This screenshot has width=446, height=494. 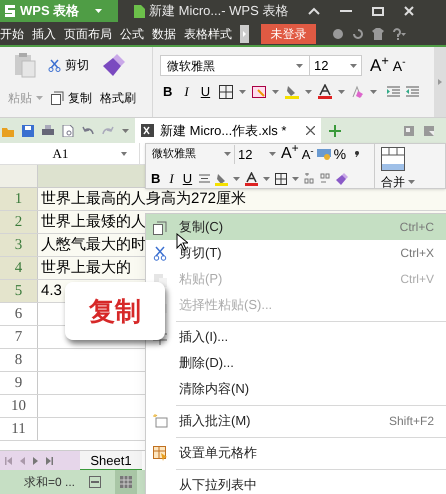 I want to click on clear-format-icon, so click(x=357, y=91).